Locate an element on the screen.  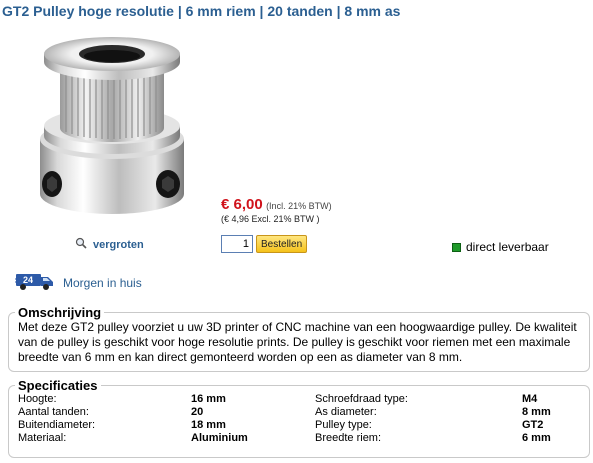
spec-label: Schroefdraad type: is located at coordinates (361, 399).